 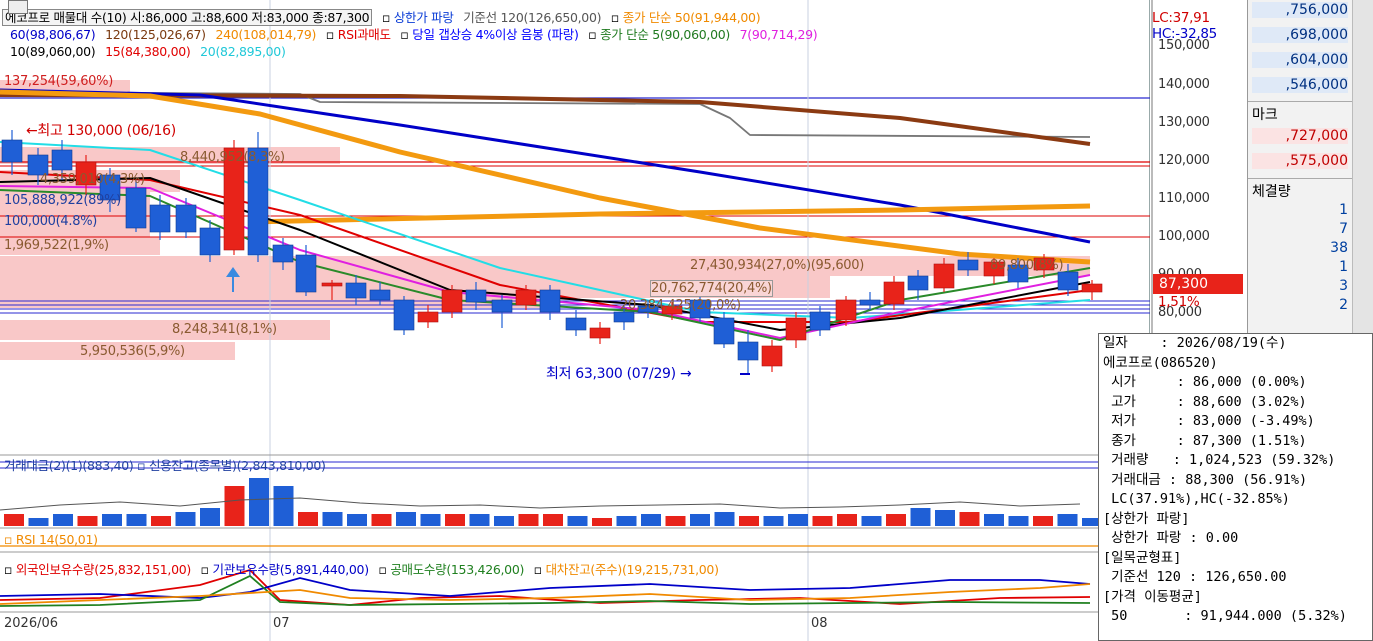 What do you see at coordinates (1184, 198) in the screenshot?
I see `y-tick-label: 110,000` at bounding box center [1184, 198].